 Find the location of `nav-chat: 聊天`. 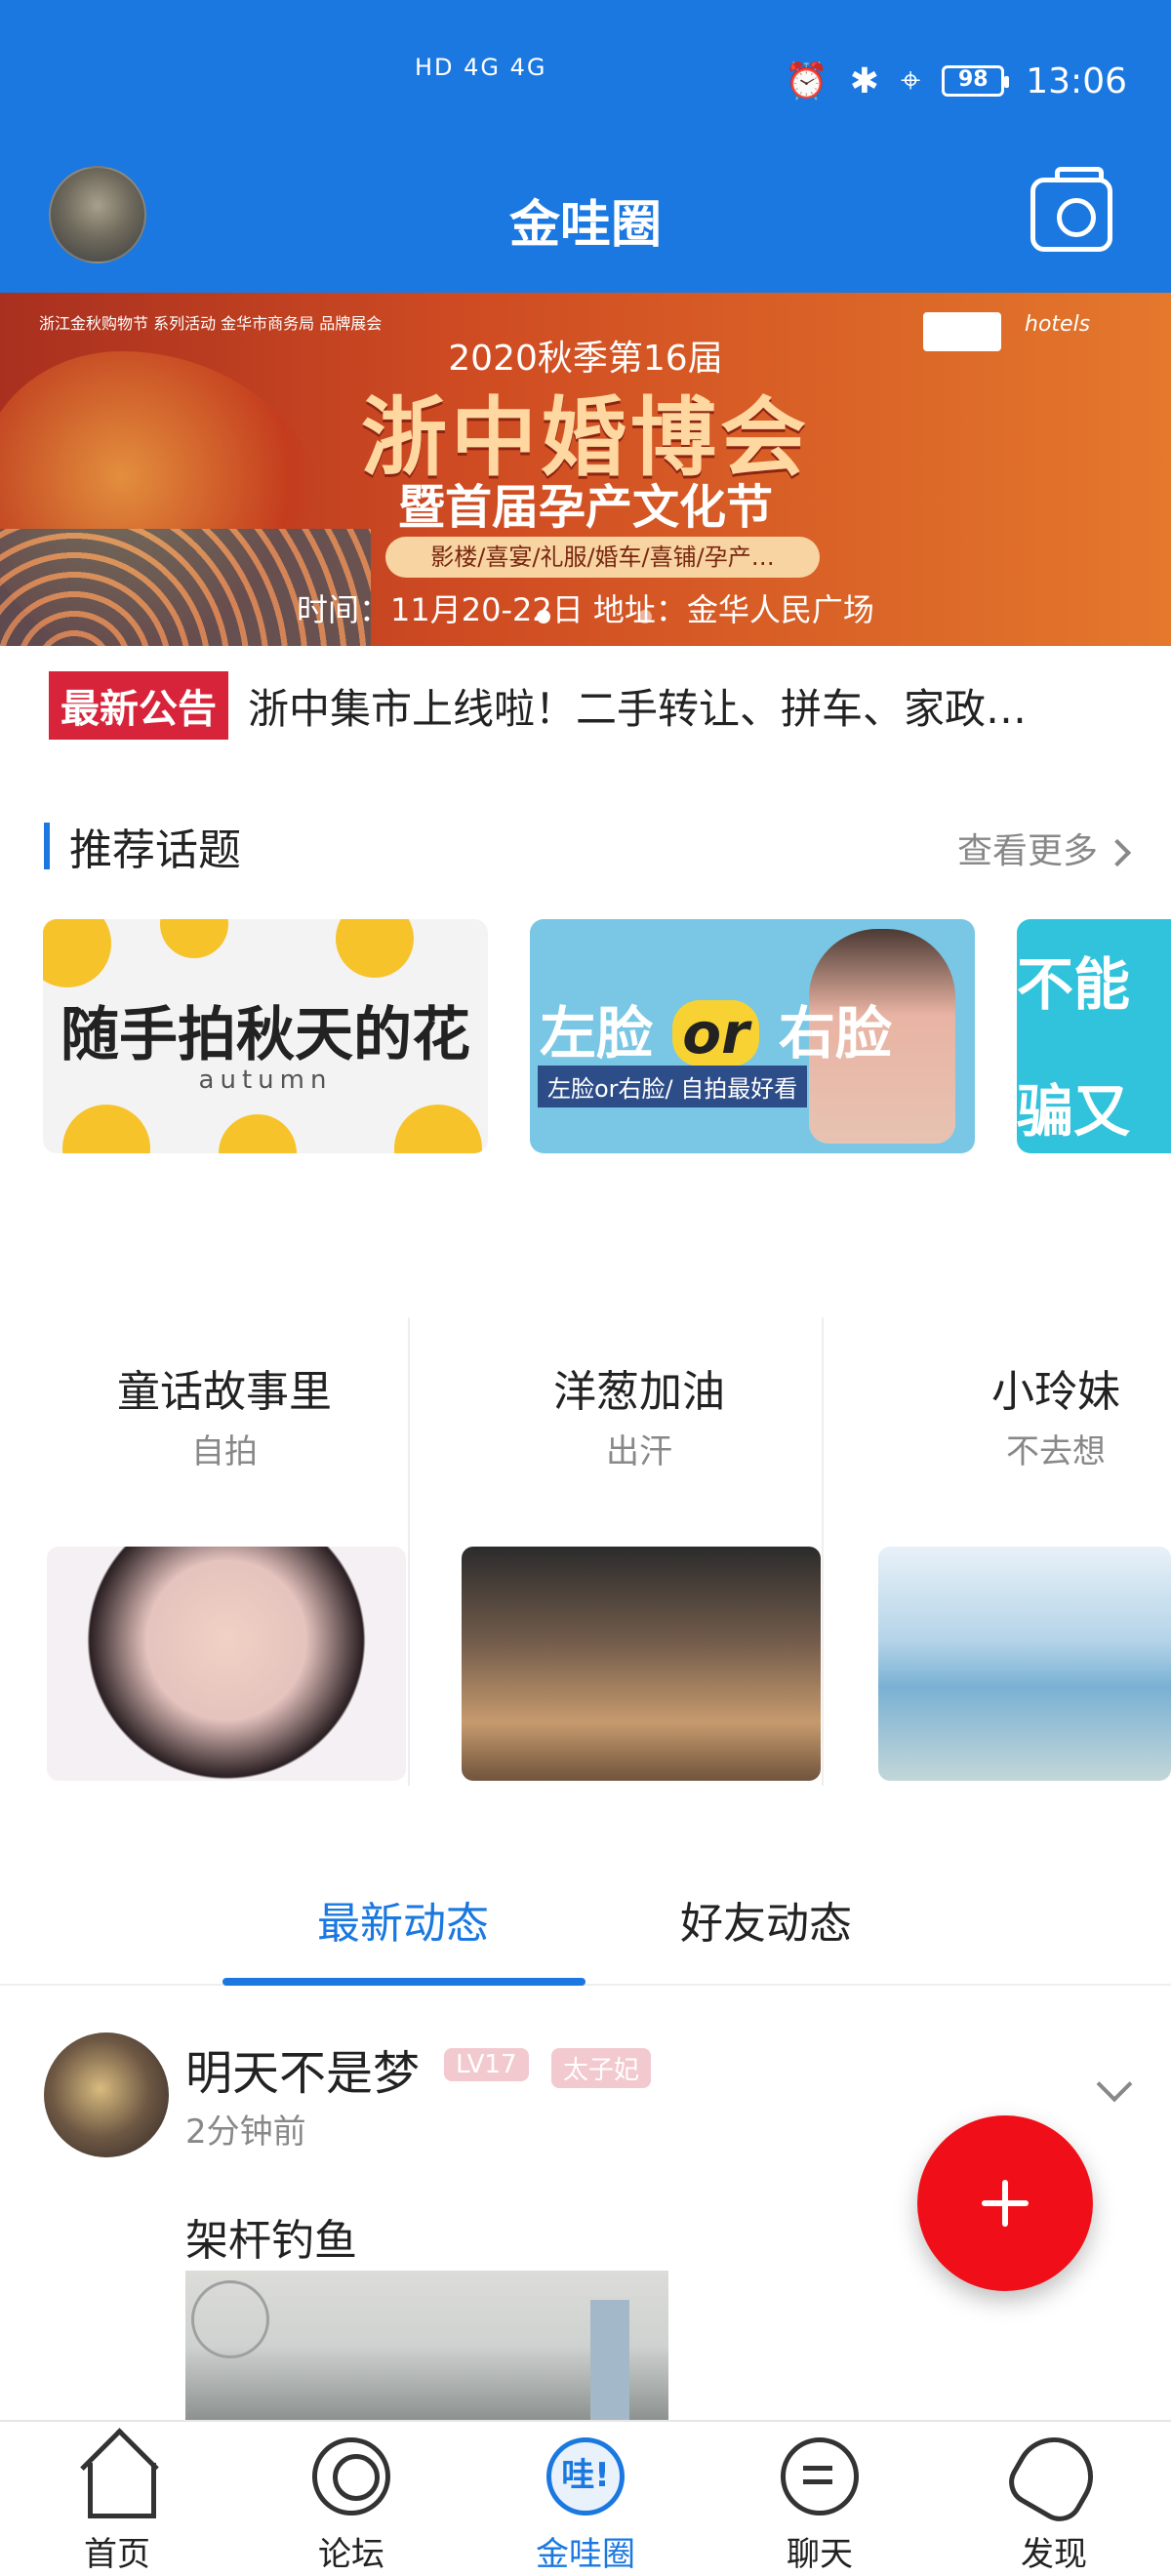

nav-chat: 聊天 is located at coordinates (820, 2499).